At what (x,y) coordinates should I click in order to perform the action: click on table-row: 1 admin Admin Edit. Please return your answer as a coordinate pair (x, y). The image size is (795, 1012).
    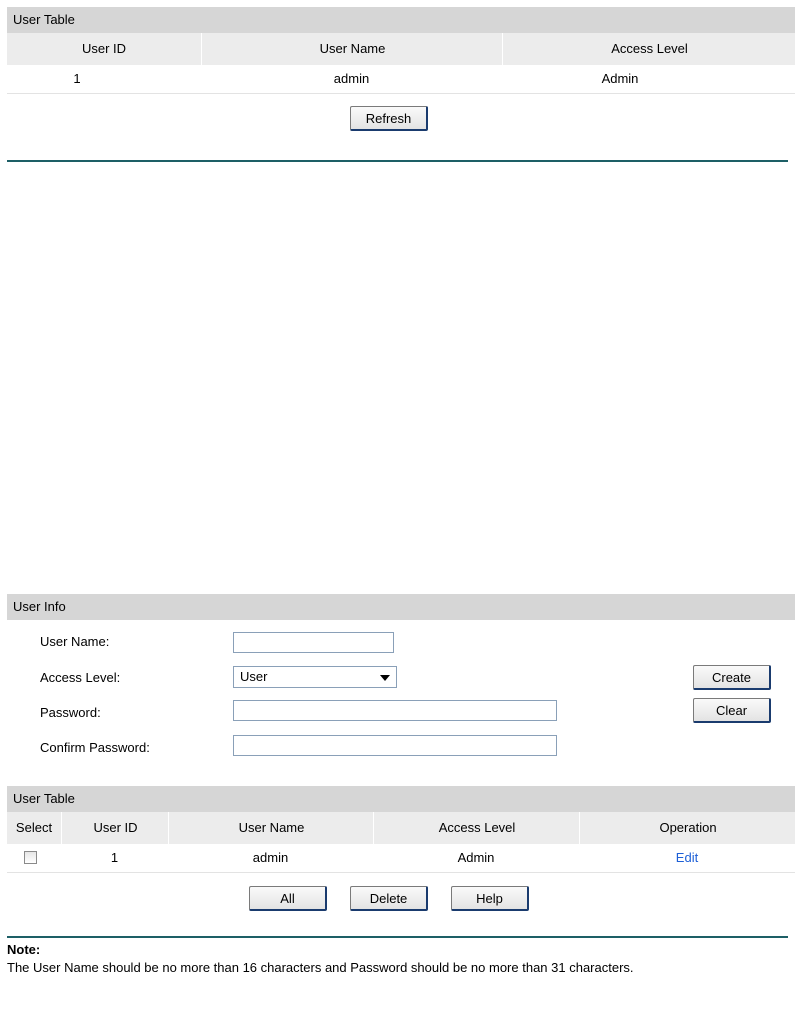
    Looking at the image, I should click on (401, 858).